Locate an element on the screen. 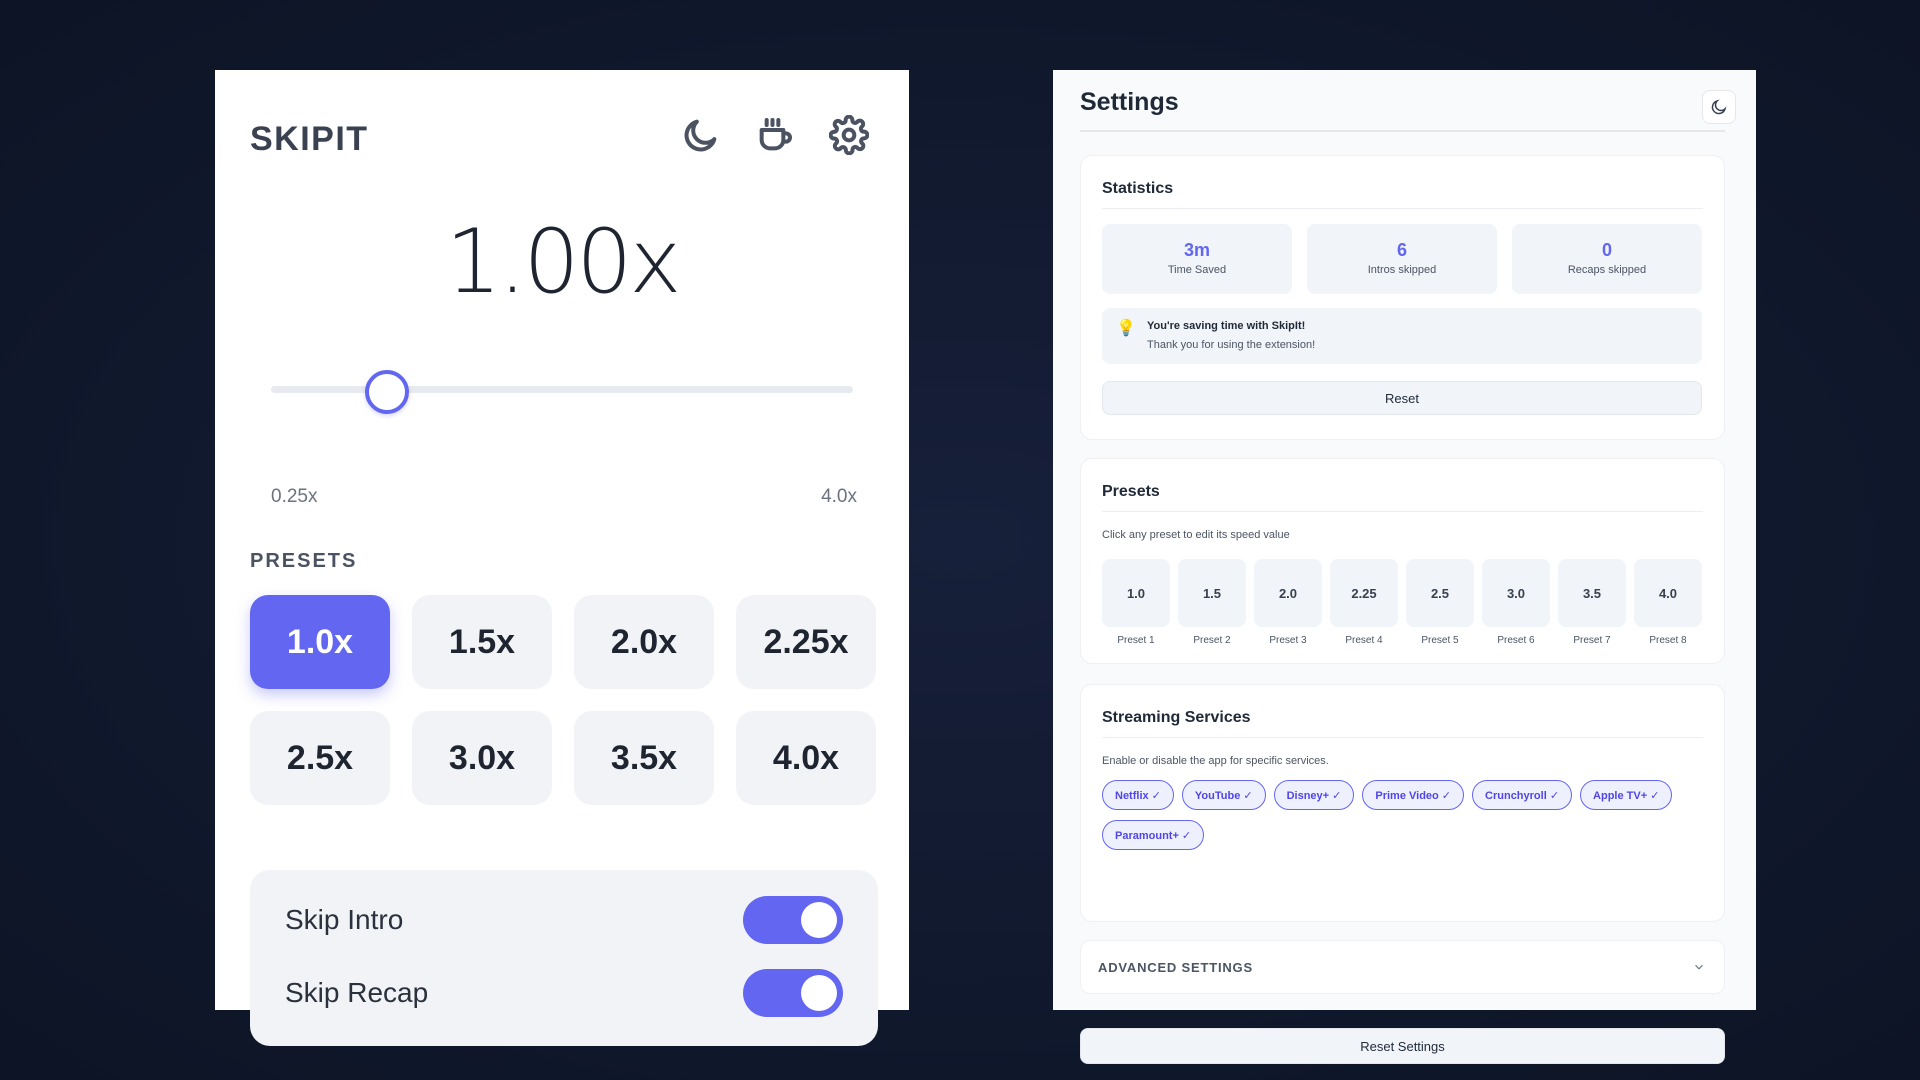 This screenshot has width=1920, height=1080. presets-description: Click any preset to edit its speed value is located at coordinates (1196, 535).